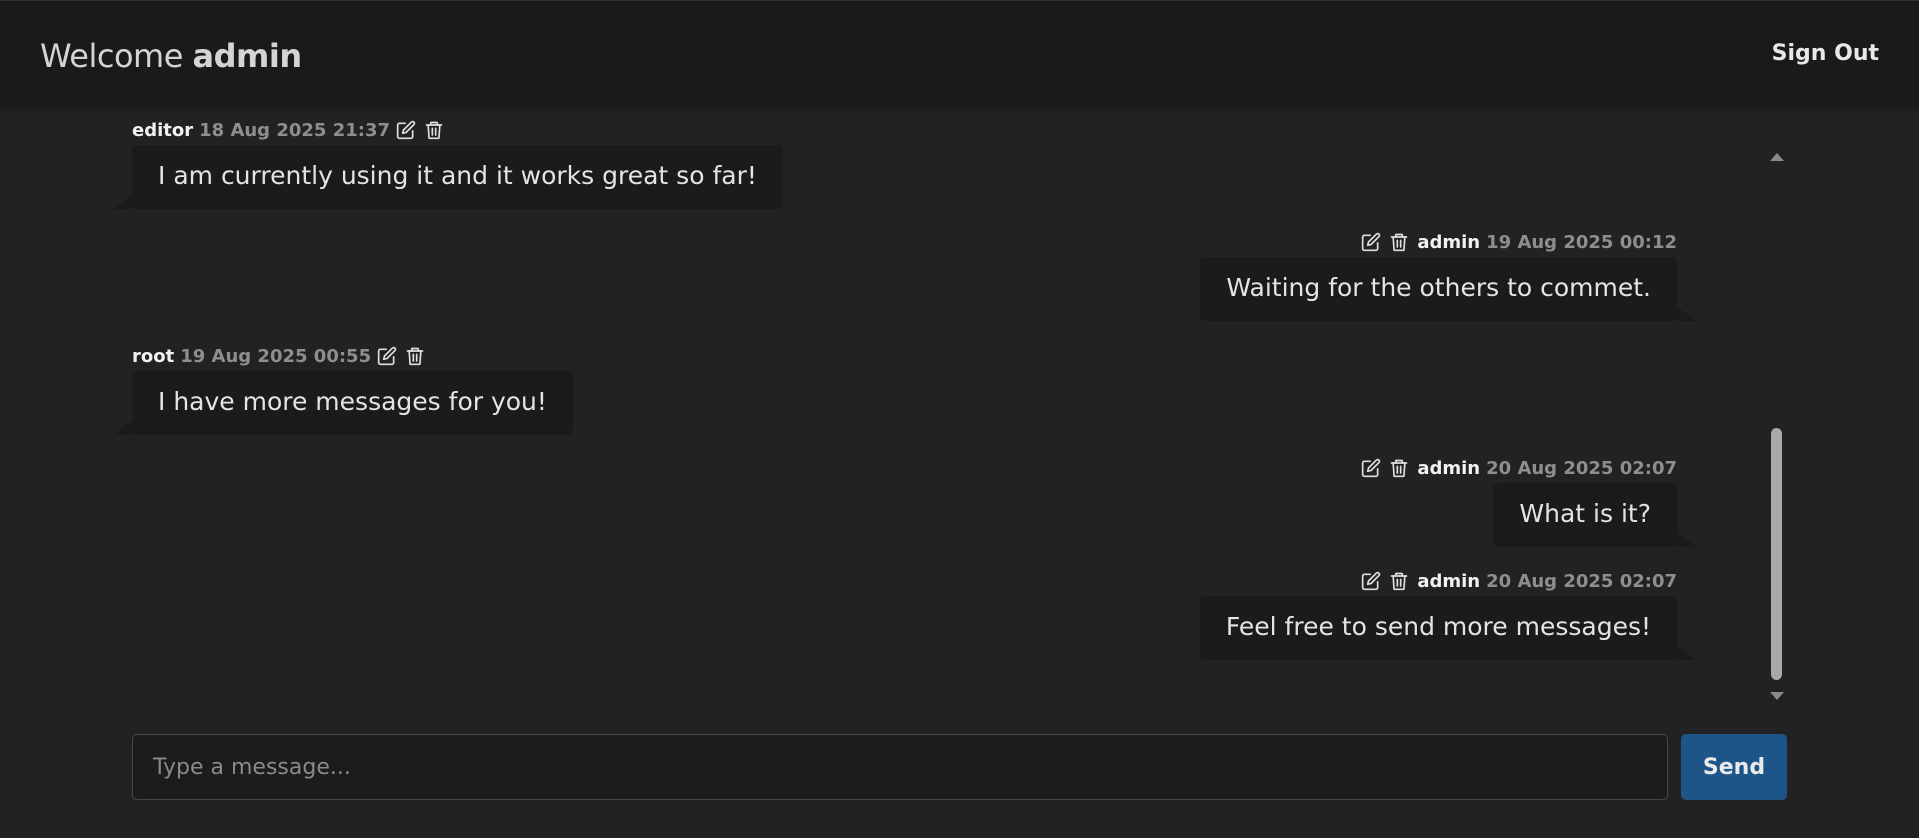 The width and height of the screenshot is (1919, 838). I want to click on welcome-prefix: Welcome, so click(111, 56).